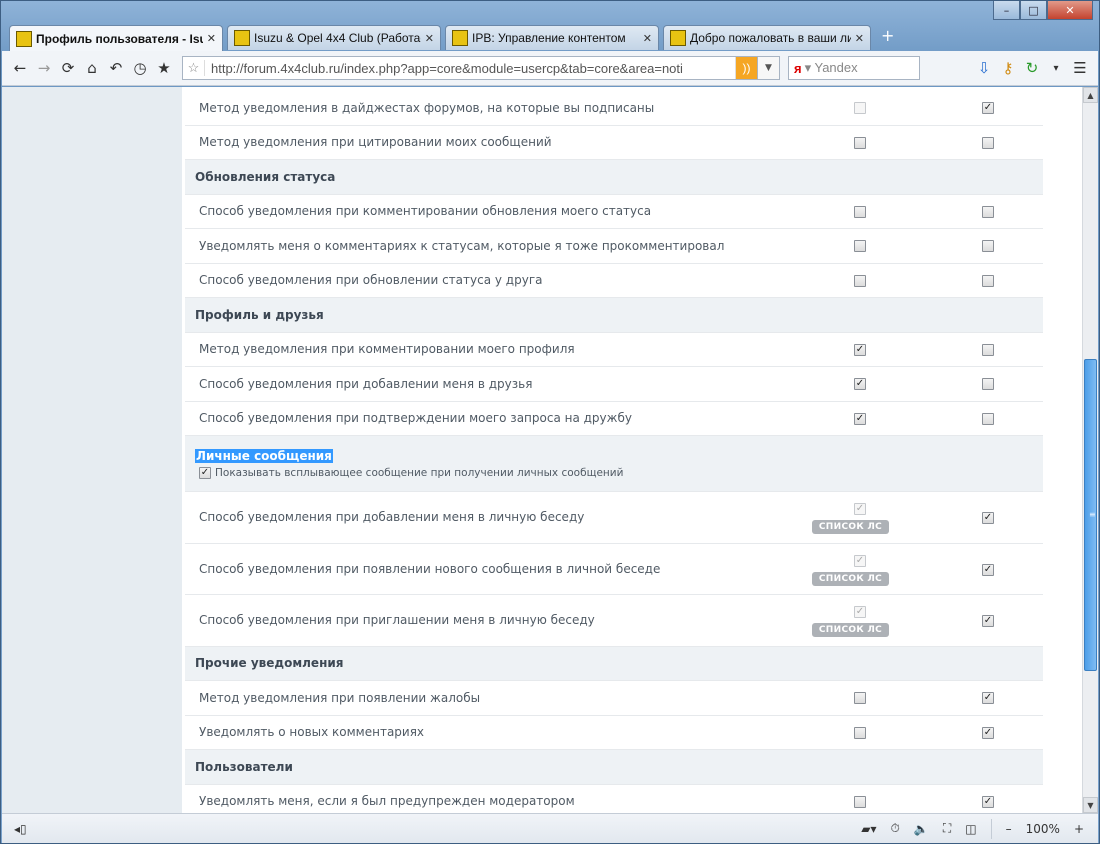 The image size is (1100, 844). What do you see at coordinates (1079, 829) in the screenshot?
I see `zoom-in-icon: +` at bounding box center [1079, 829].